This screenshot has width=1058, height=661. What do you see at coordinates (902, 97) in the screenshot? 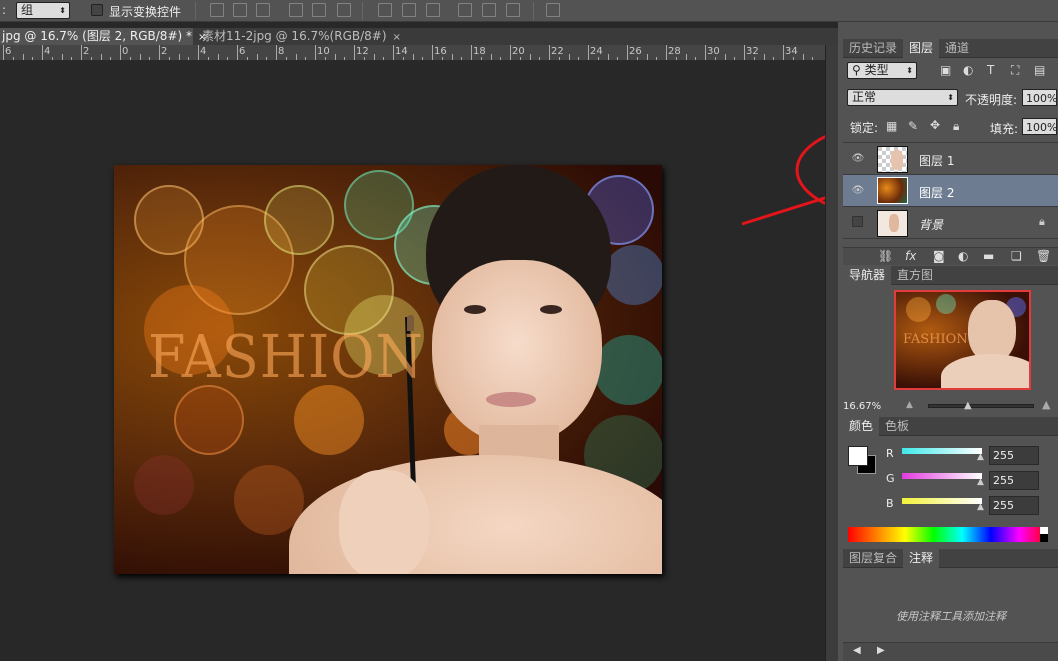
I see `blend-mode-dropdown: 正常 ⬍` at bounding box center [902, 97].